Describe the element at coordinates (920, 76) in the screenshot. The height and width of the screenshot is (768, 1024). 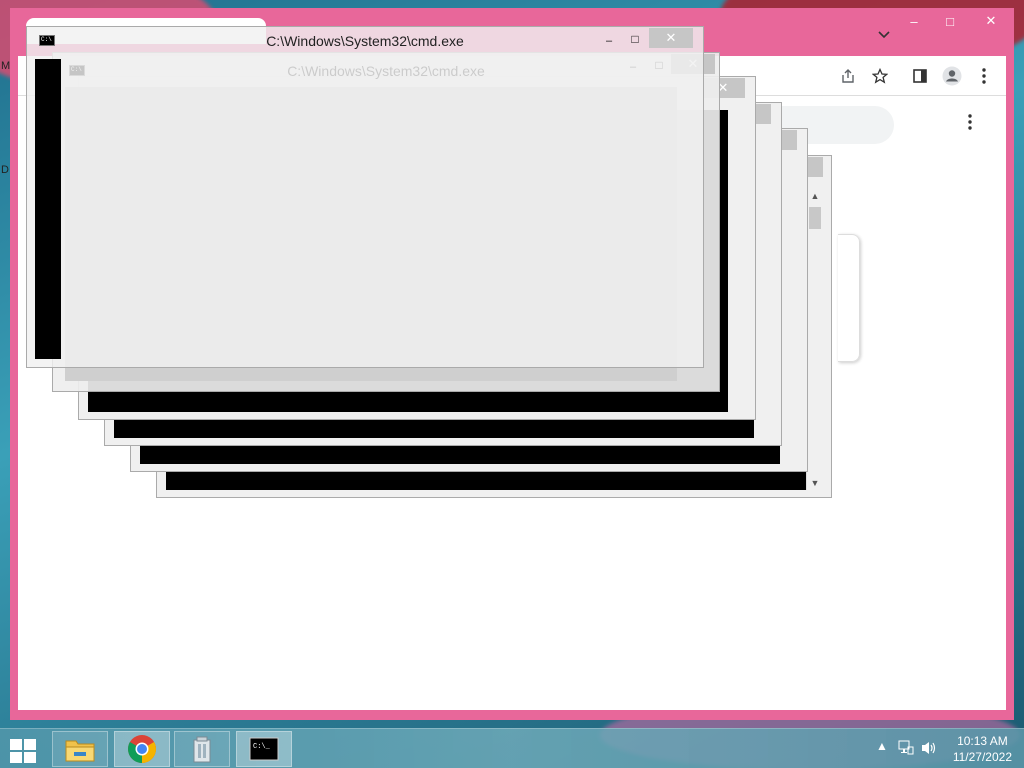
I see `side-panel-icon` at that location.